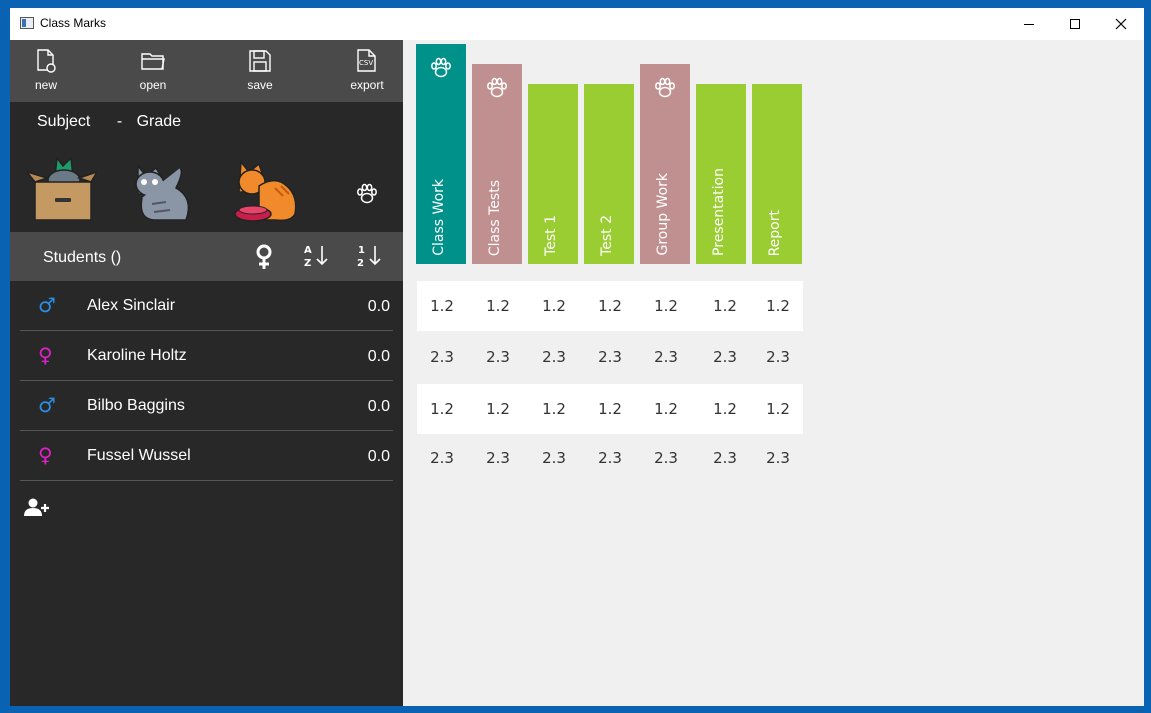 Image resolution: width=1151 pixels, height=713 pixels. I want to click on category-header-report: Report, so click(777, 174).